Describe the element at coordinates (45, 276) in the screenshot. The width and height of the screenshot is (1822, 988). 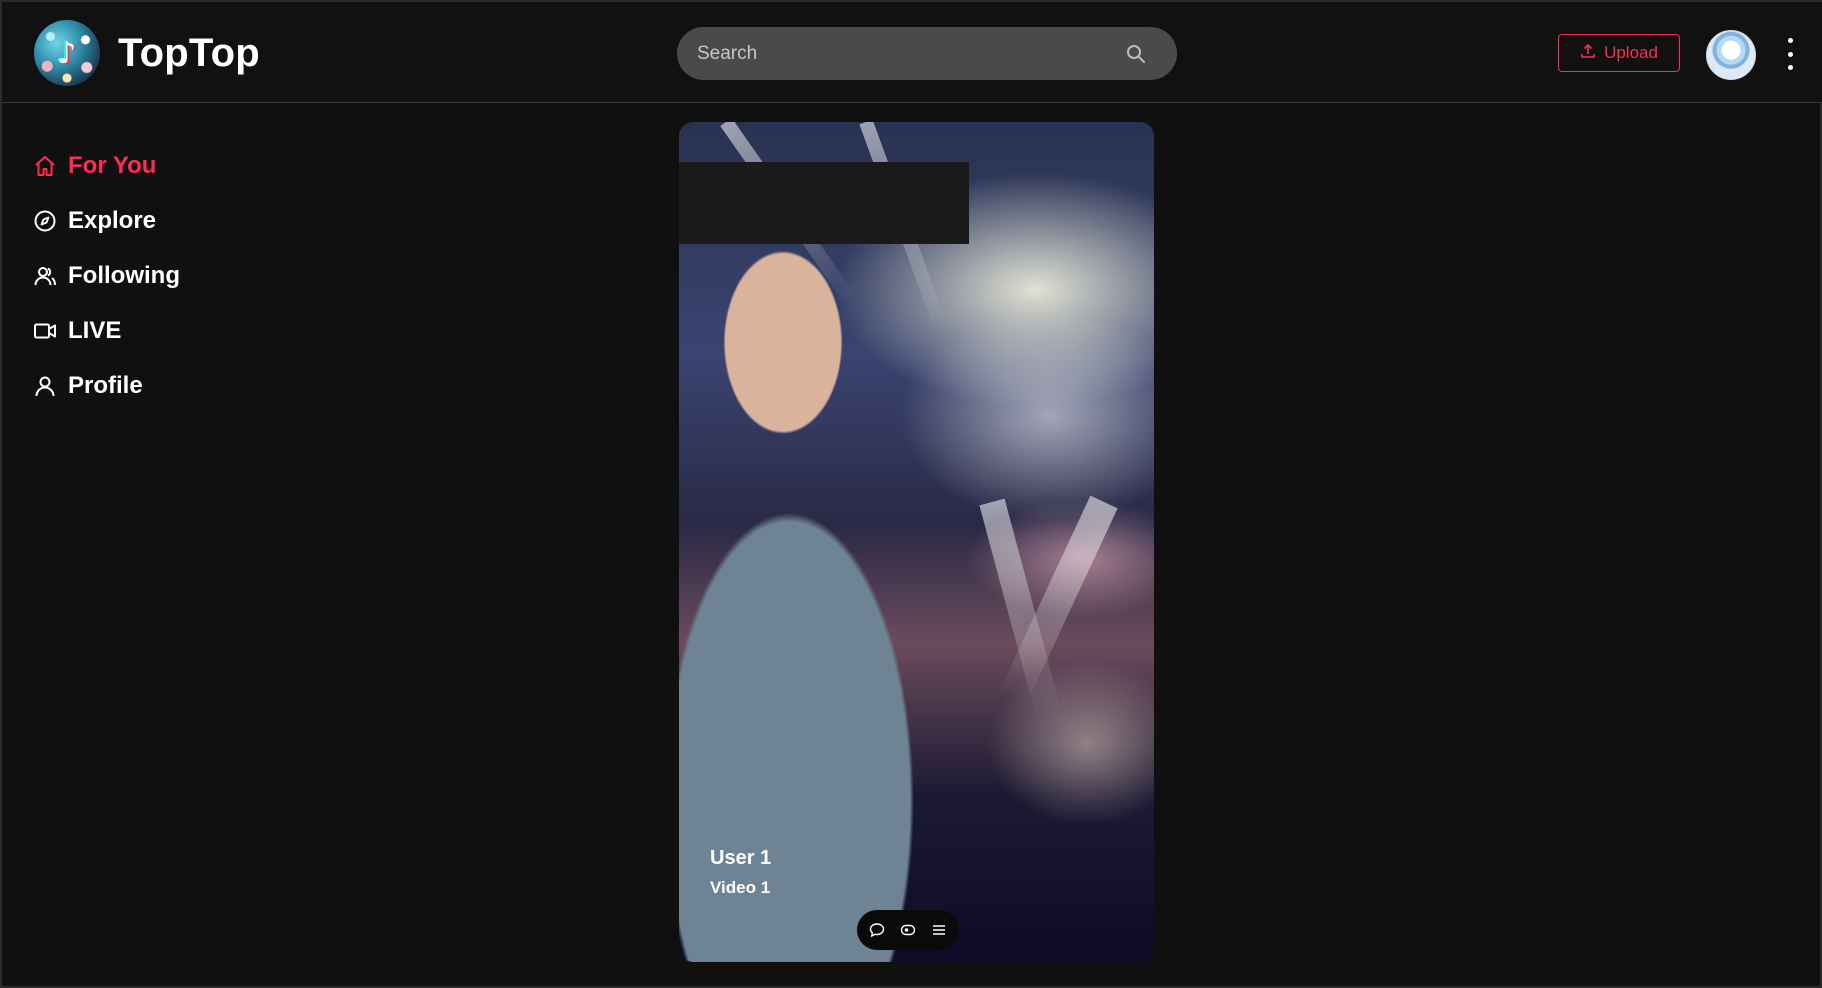
I see `users-icon` at that location.